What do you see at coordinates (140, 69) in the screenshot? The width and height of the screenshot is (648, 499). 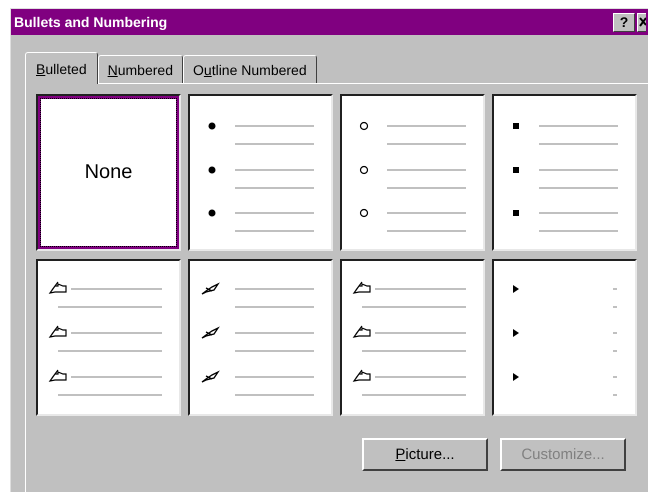 I see `tab: Numbered` at bounding box center [140, 69].